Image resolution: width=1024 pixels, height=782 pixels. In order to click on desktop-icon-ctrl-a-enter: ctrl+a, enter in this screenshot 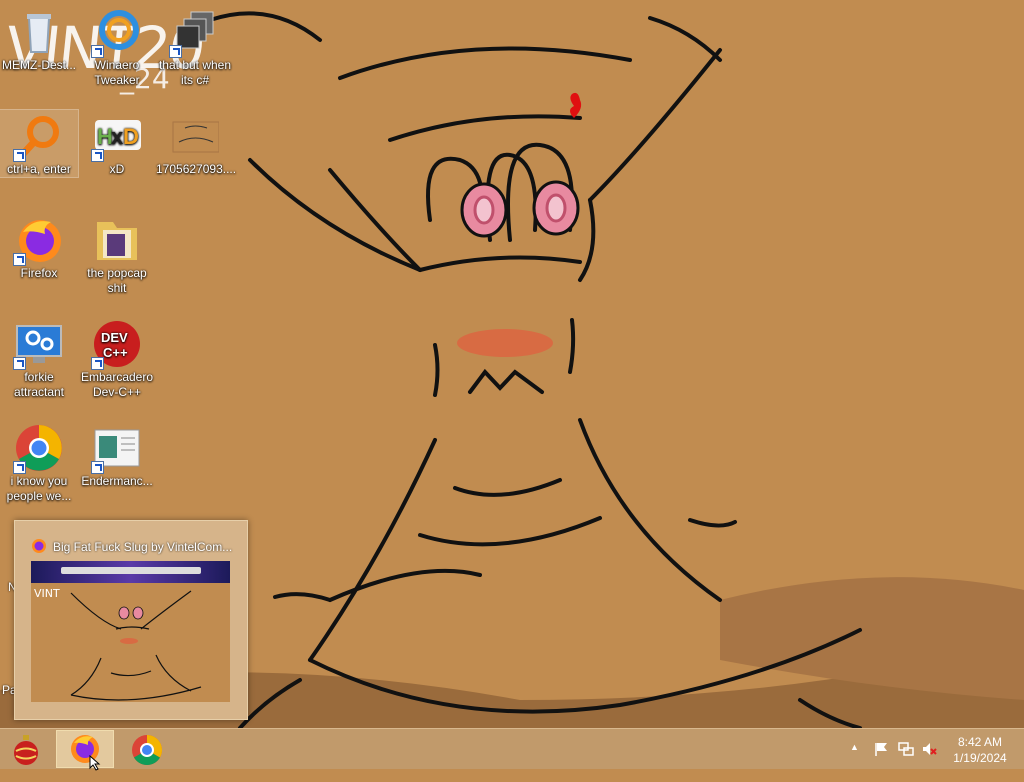, I will do `click(39, 143)`.